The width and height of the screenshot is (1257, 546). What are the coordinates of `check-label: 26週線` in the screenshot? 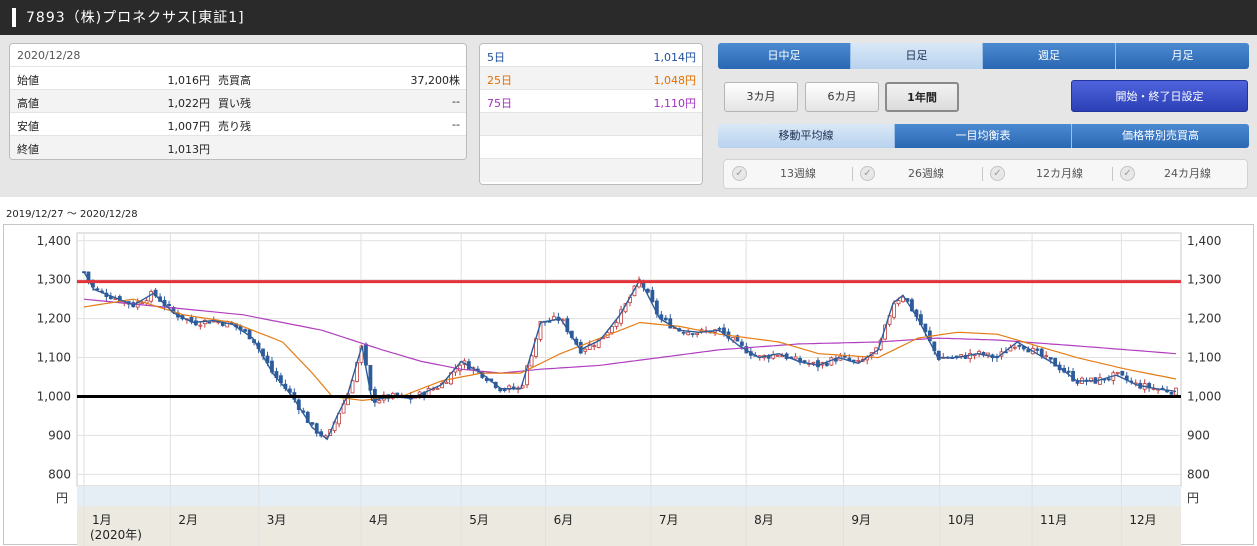 It's located at (926, 173).